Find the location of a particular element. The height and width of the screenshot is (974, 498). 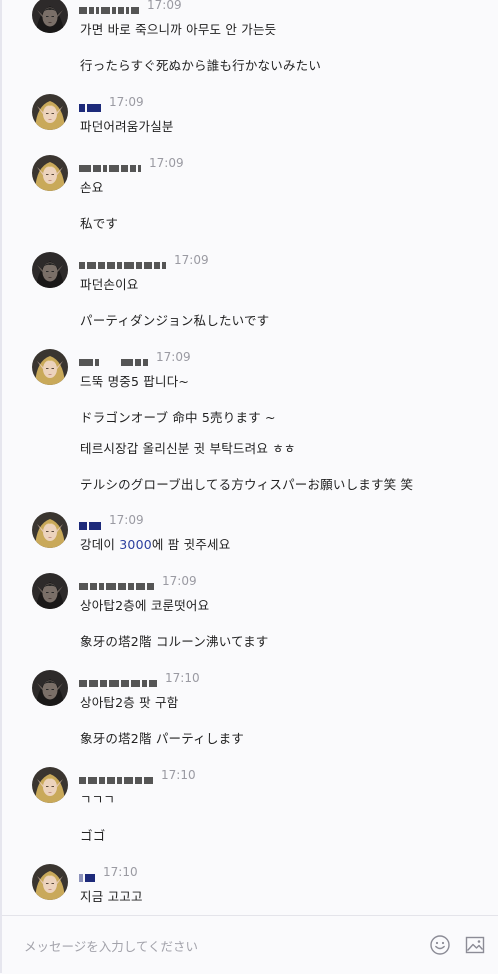

message-text: 상아탑2층에 코룬떳어요 is located at coordinates (145, 605).